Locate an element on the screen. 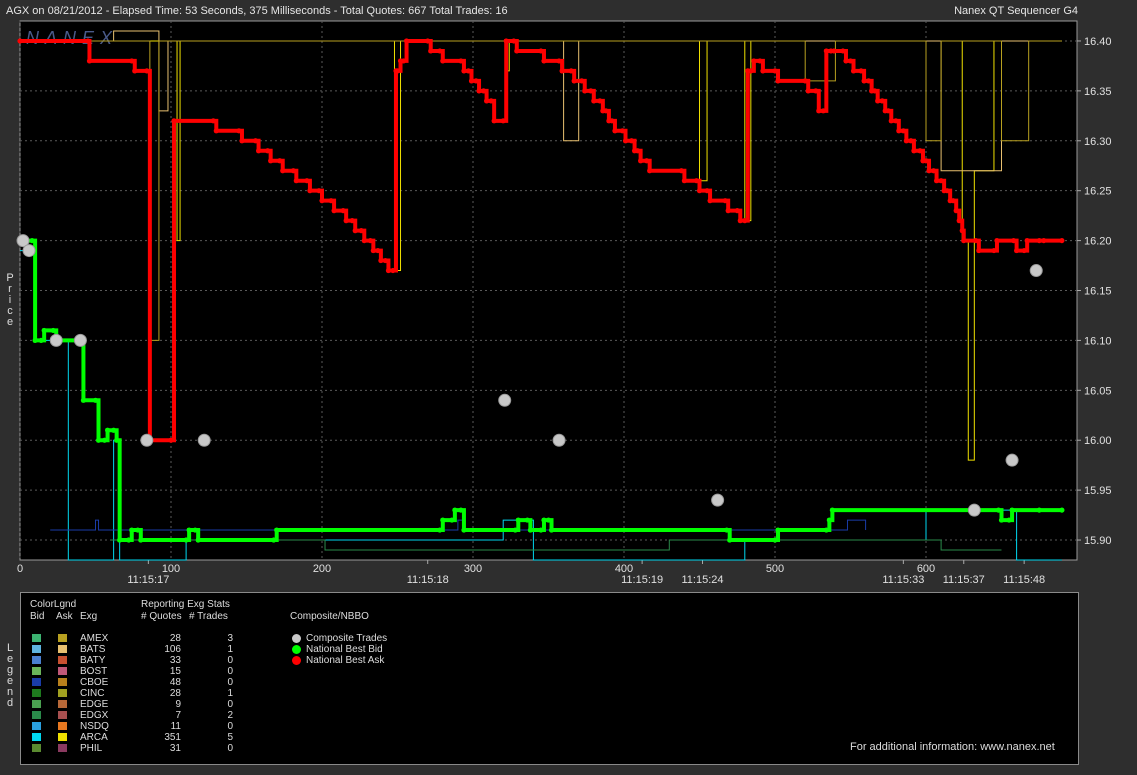 The width and height of the screenshot is (1137, 775). legend-header-quotes: # Quotes is located at coordinates (161, 616).